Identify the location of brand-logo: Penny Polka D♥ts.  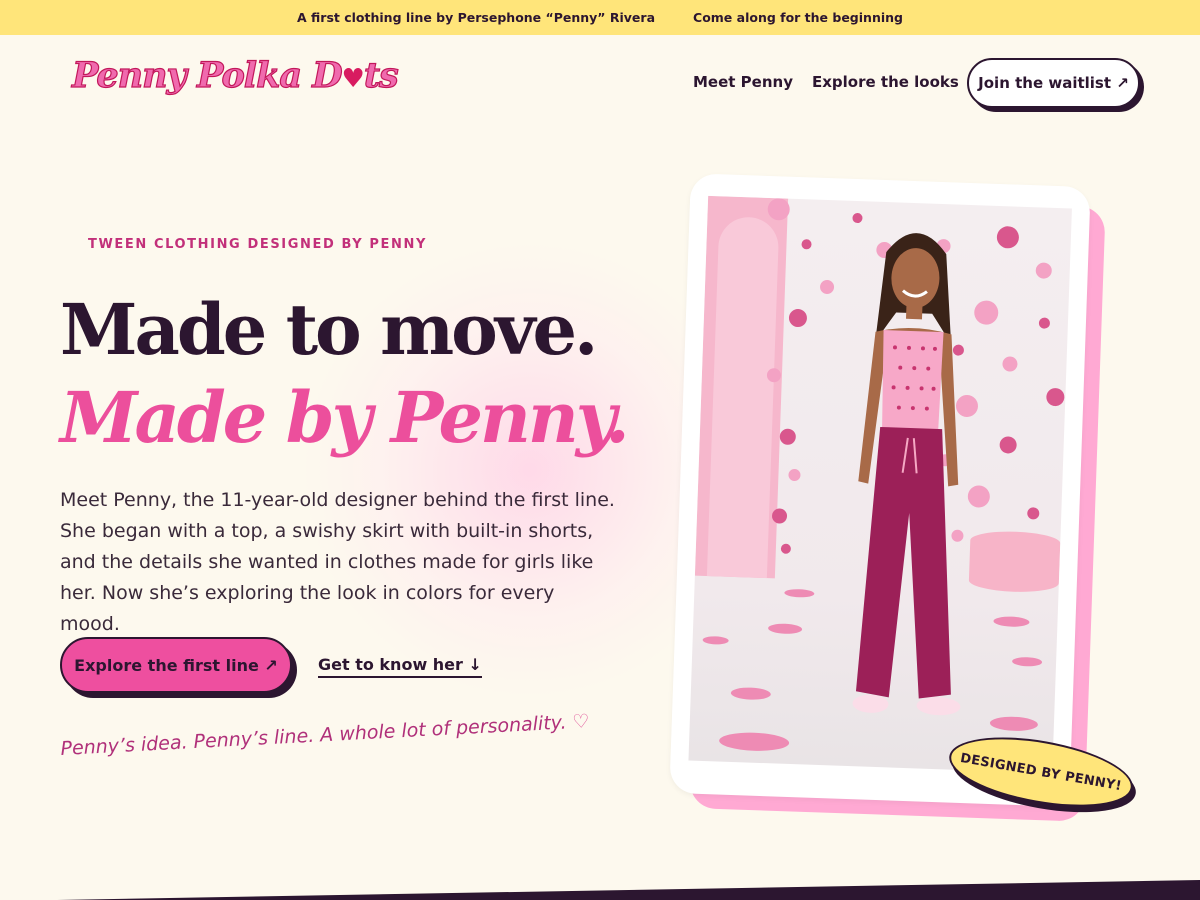
(235, 75).